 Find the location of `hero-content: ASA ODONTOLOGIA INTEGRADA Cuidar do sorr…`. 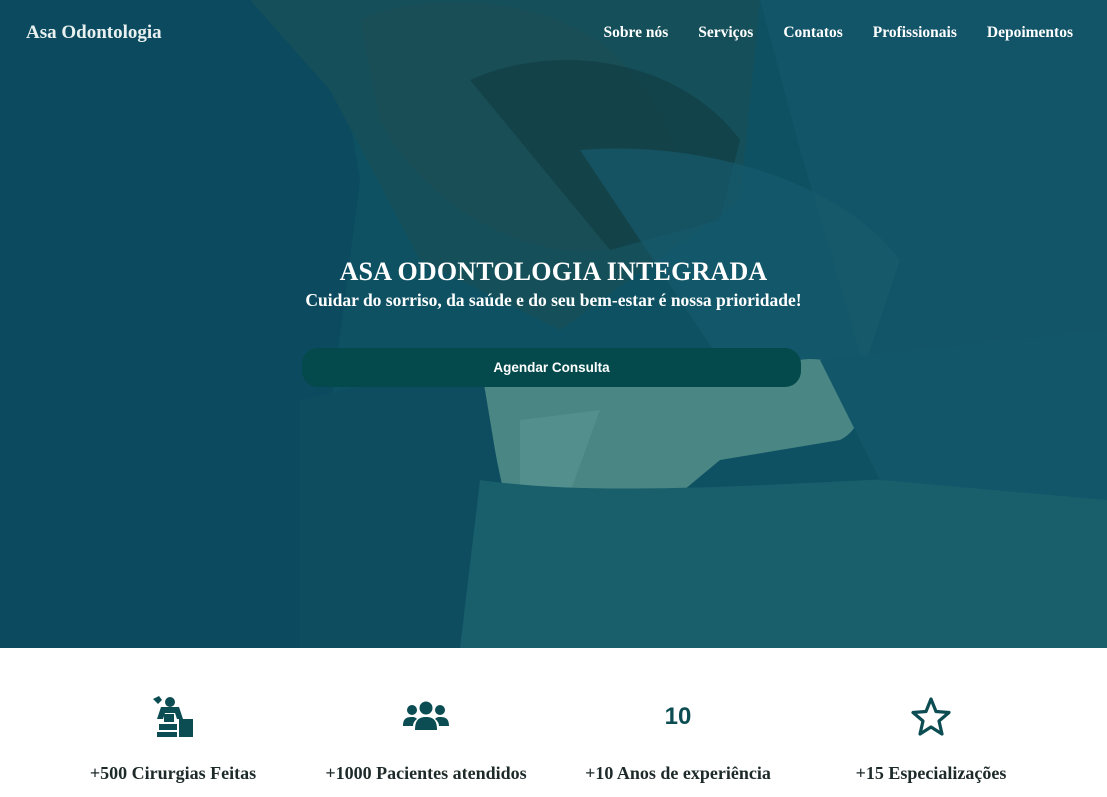

hero-content: ASA ODONTOLOGIA INTEGRADA Cuidar do sorr… is located at coordinates (553, 284).